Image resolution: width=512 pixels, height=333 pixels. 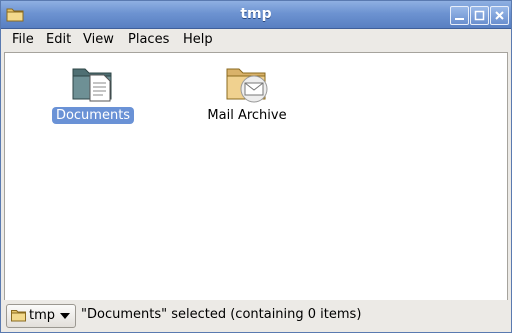 What do you see at coordinates (58, 39) in the screenshot?
I see `menu-edit: Edit` at bounding box center [58, 39].